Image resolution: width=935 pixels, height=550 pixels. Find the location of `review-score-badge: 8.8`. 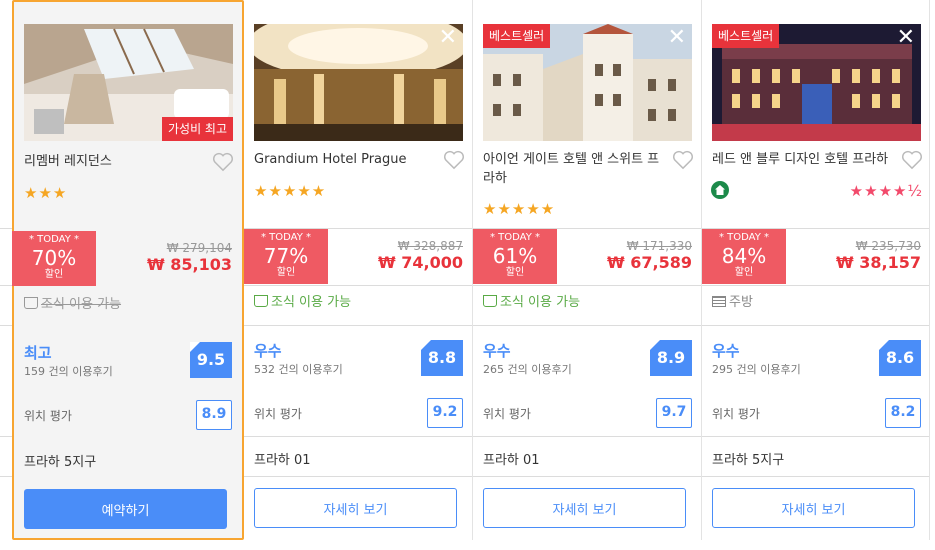

review-score-badge: 8.8 is located at coordinates (442, 358).